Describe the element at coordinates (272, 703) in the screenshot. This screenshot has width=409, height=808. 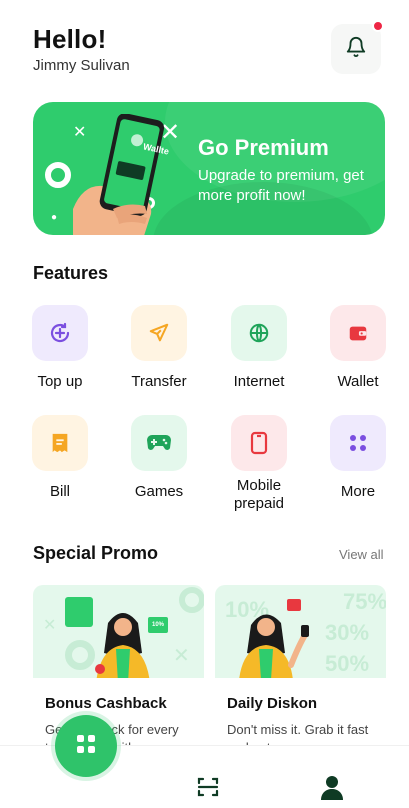
I see `promo-card-title: Daily Diskon` at that location.